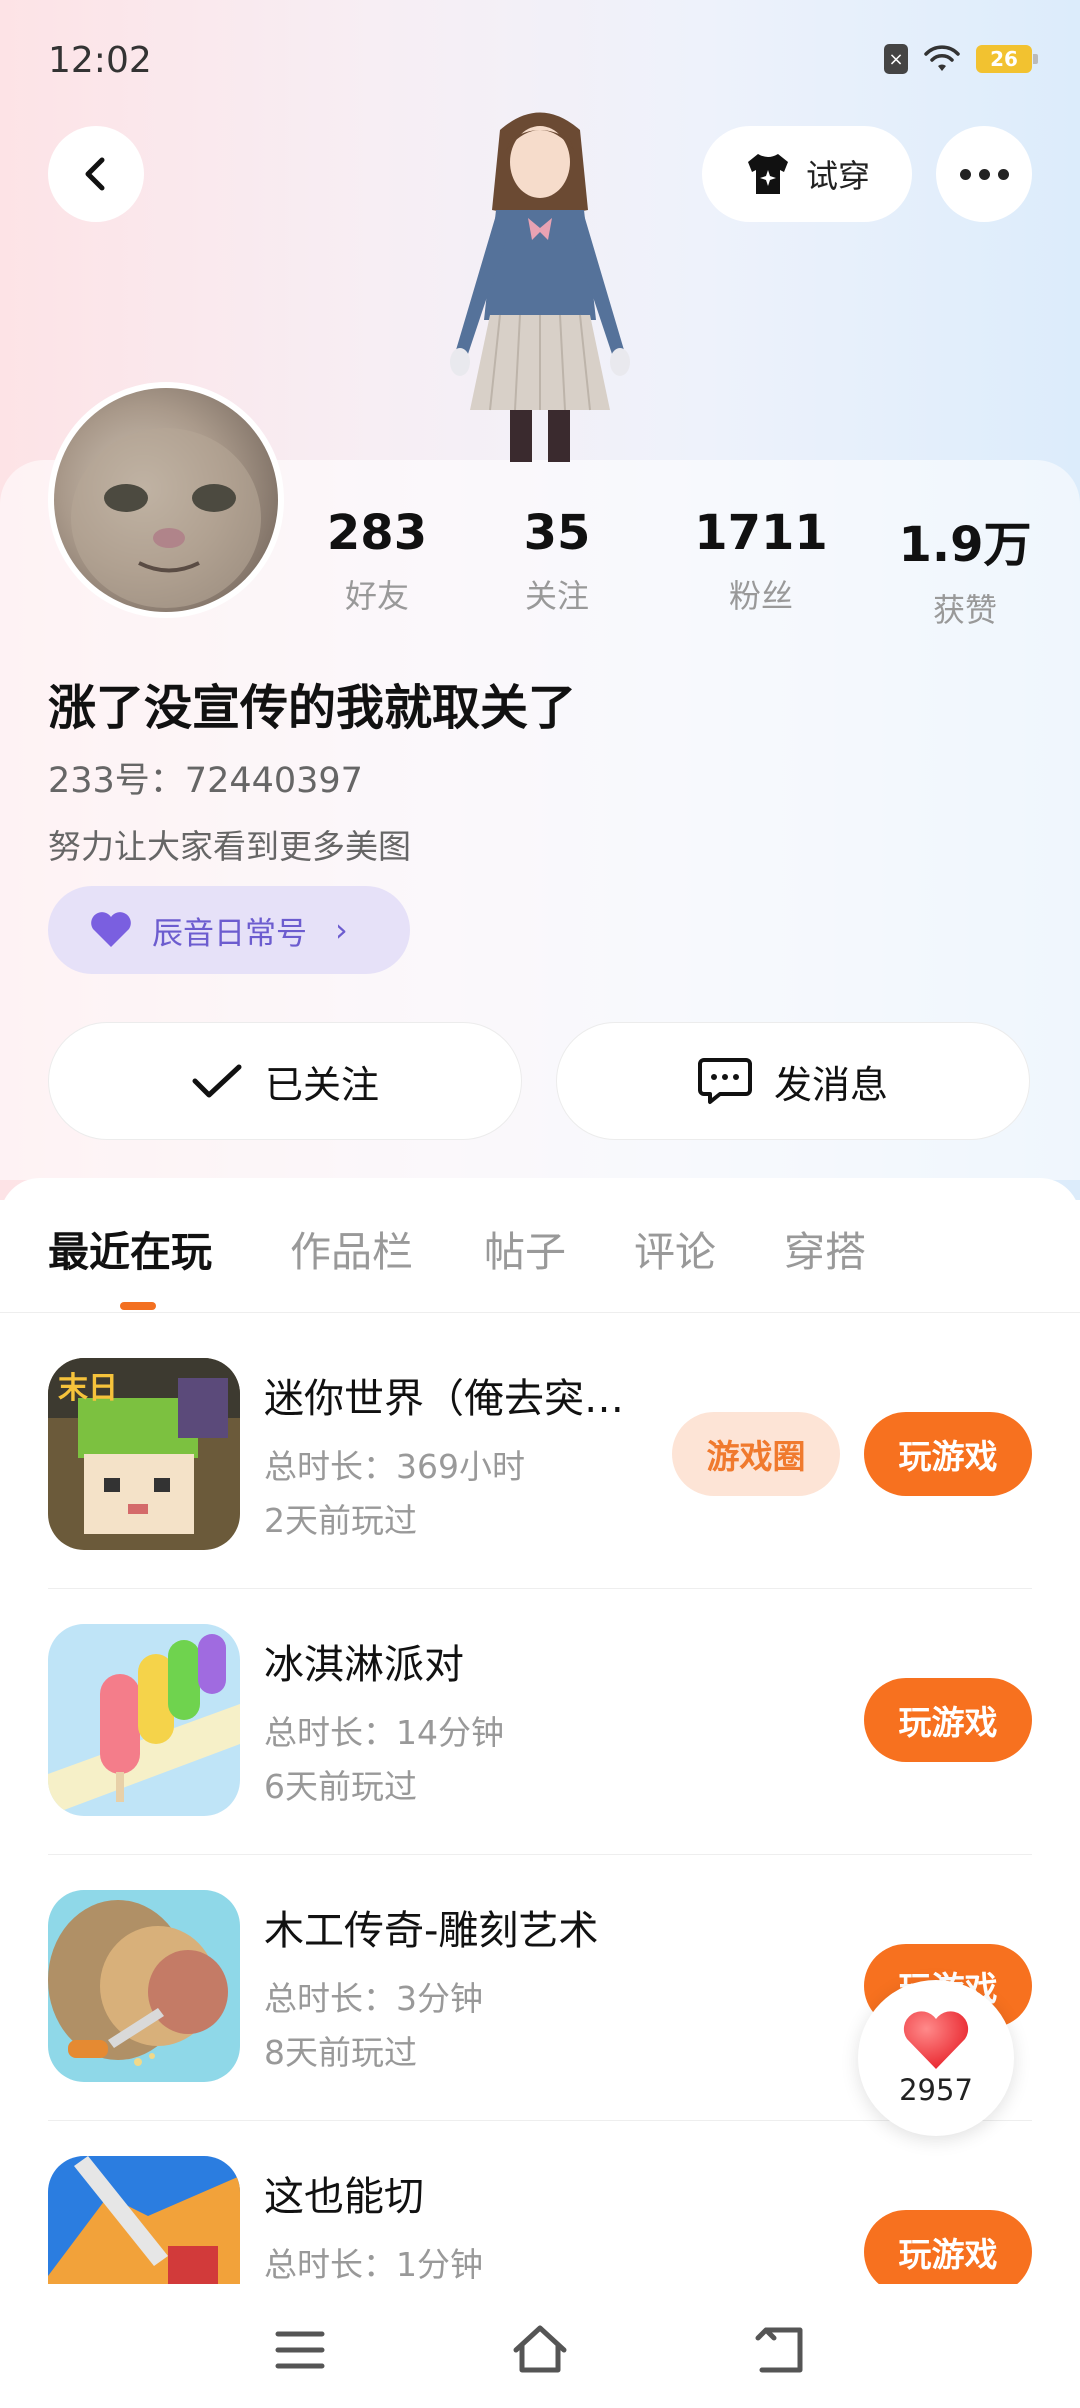  I want to click on try-on-label: 试穿, so click(837, 176).